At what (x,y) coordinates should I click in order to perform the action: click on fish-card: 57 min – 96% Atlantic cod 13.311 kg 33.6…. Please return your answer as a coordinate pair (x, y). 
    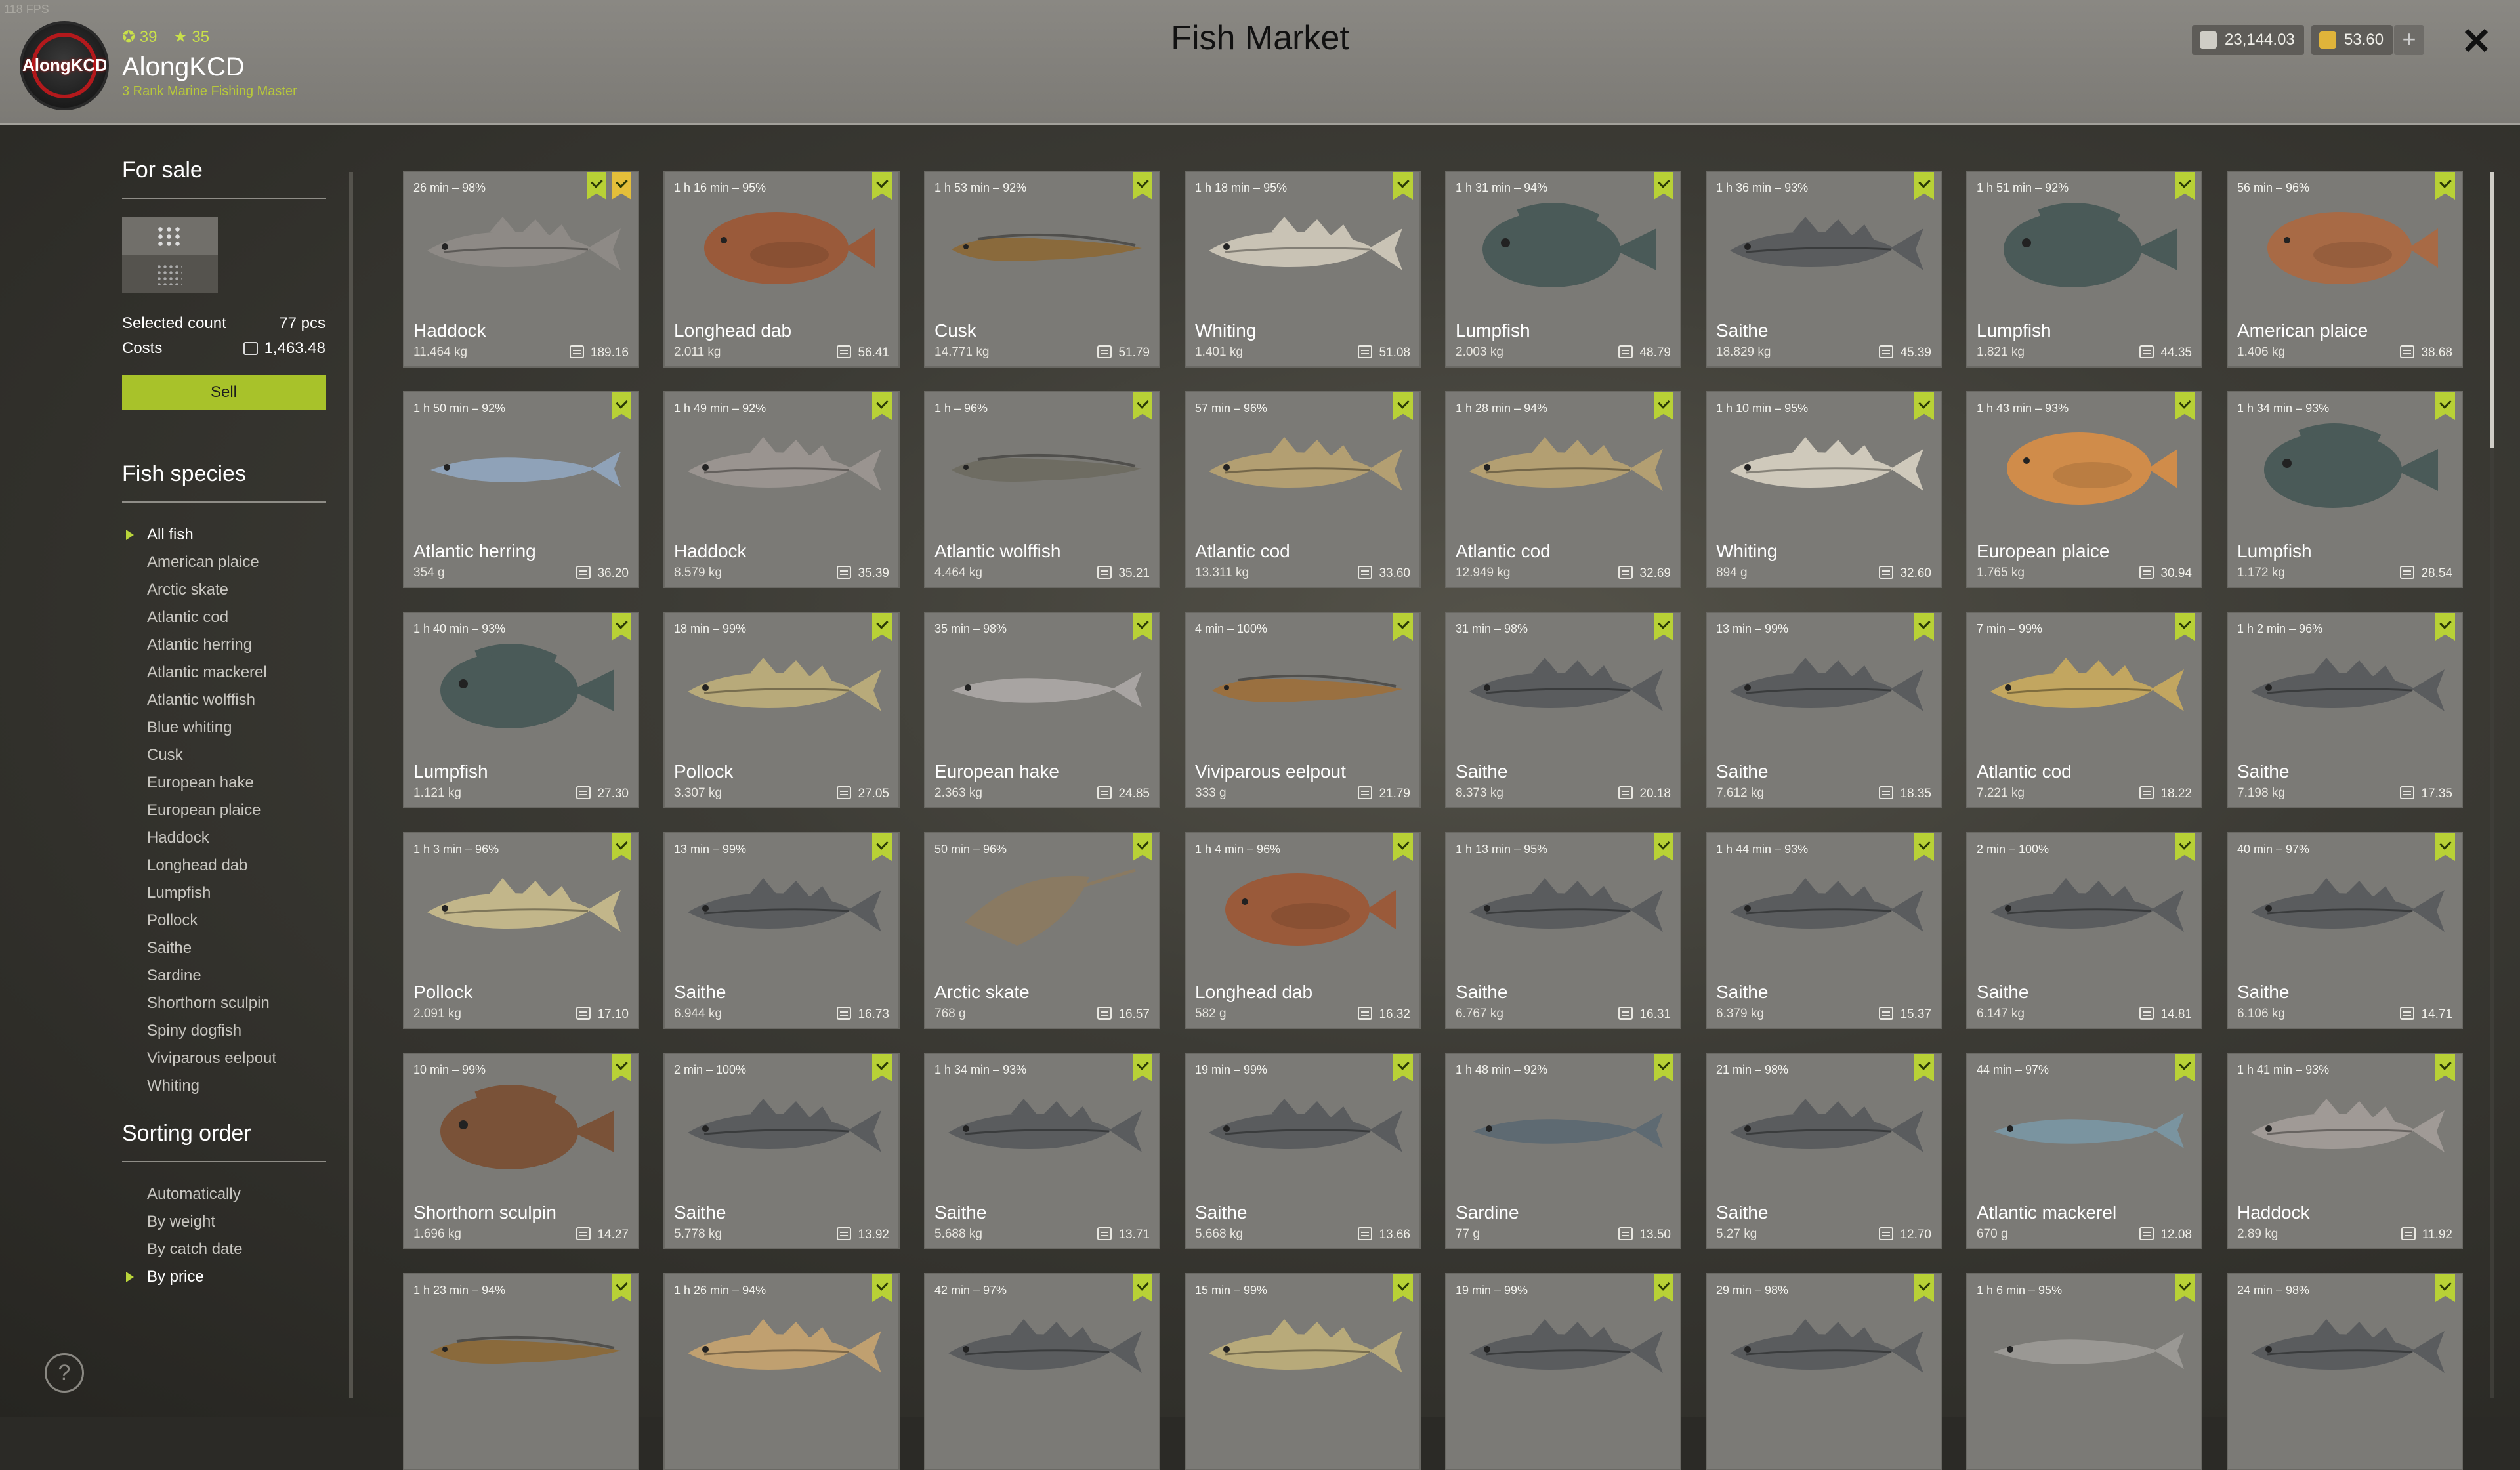
    Looking at the image, I should click on (1303, 489).